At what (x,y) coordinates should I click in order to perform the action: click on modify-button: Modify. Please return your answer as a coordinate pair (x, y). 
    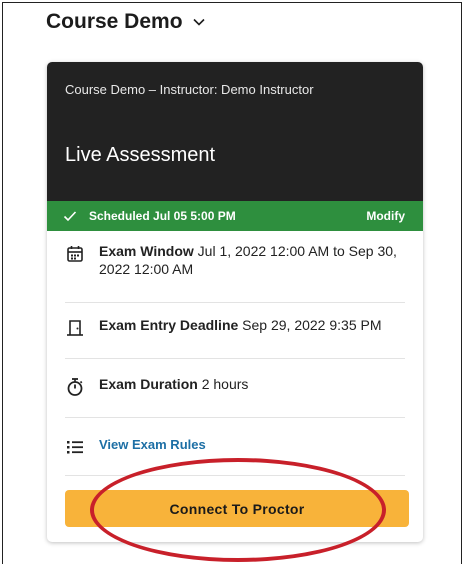
    Looking at the image, I should click on (385, 216).